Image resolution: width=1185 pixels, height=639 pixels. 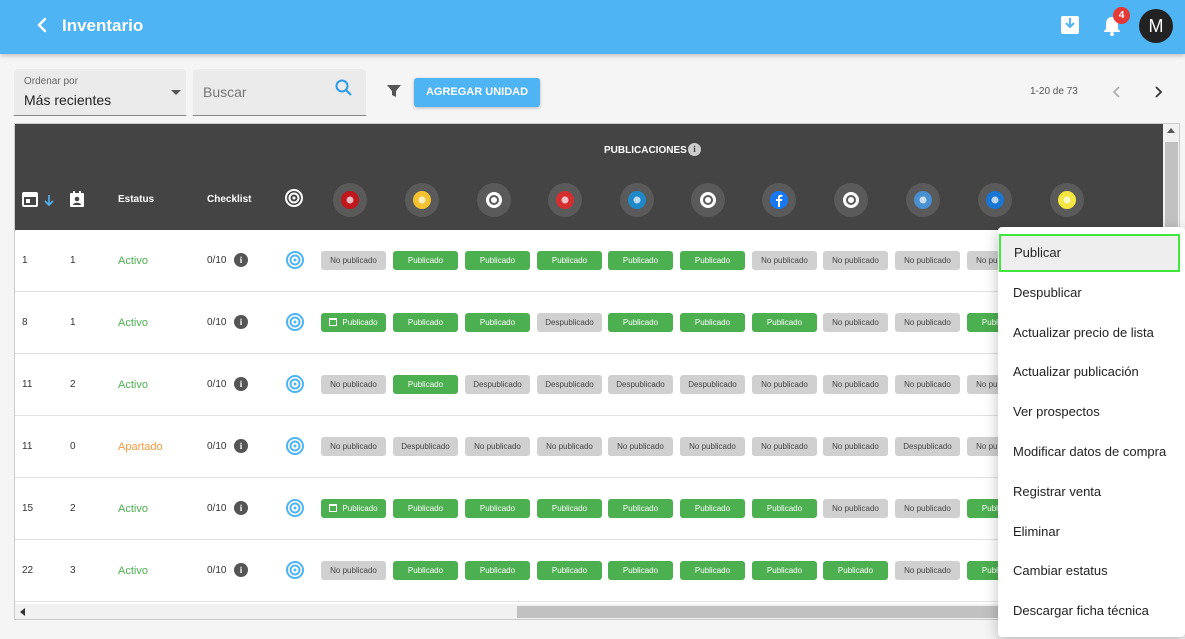 I want to click on filter-icon, so click(x=394, y=91).